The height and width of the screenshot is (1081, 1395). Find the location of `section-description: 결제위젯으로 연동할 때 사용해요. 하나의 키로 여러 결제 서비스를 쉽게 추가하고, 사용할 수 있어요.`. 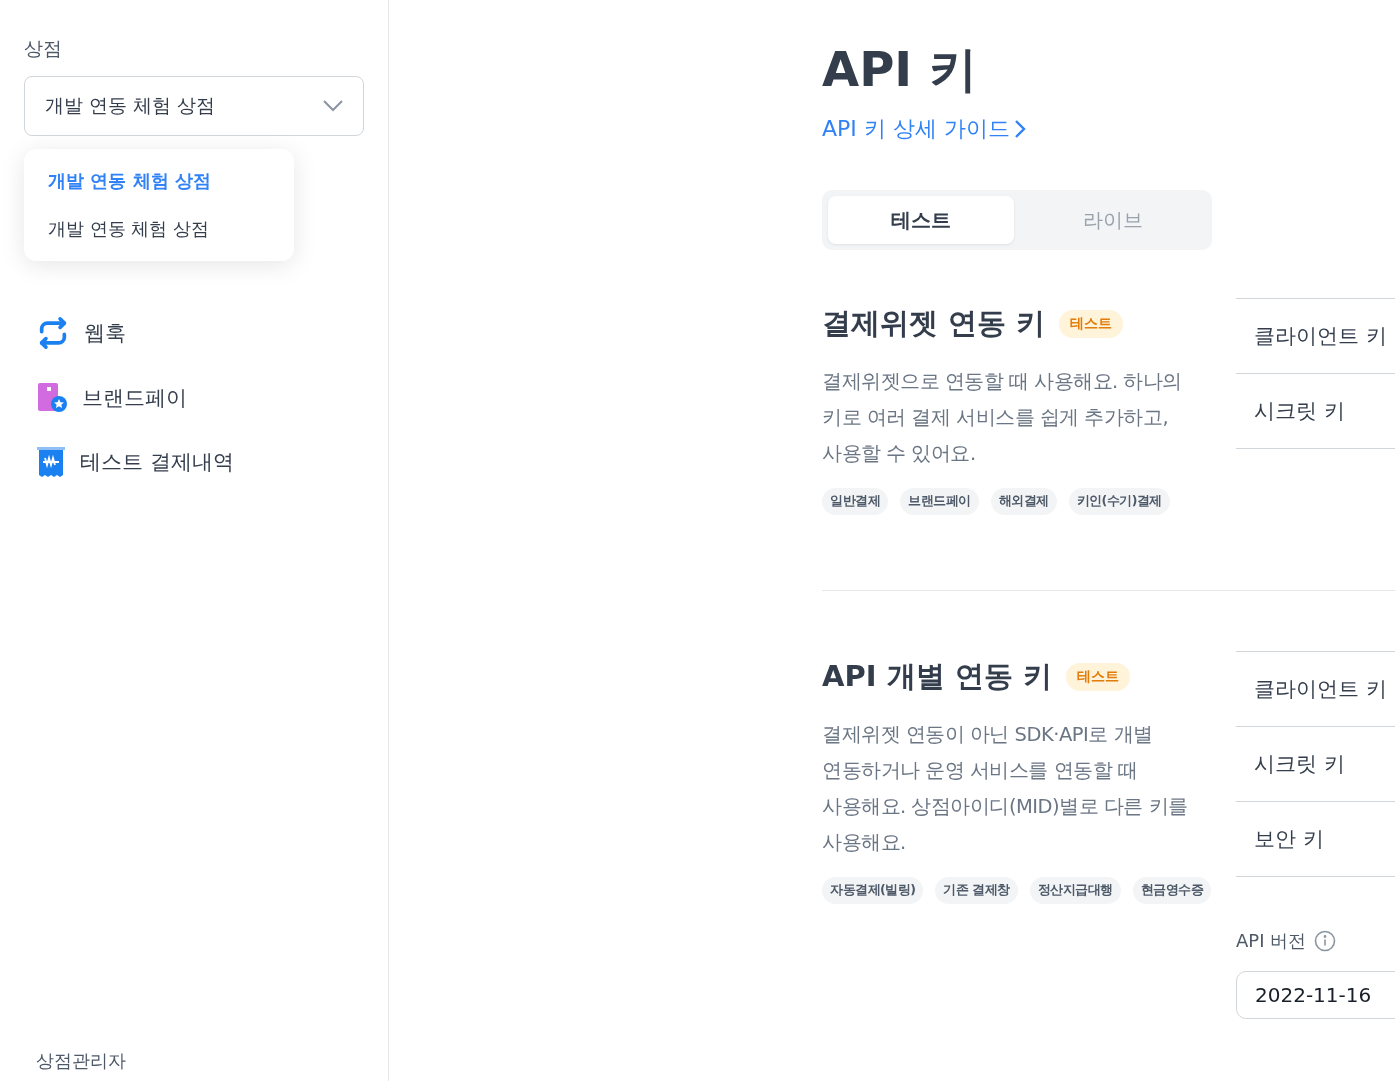

section-description: 결제위젯으로 연동할 때 사용해요. 하나의 키로 여러 결제 서비스를 쉽게 추가하고, 사용할 수 있어요. is located at coordinates (1002, 418).